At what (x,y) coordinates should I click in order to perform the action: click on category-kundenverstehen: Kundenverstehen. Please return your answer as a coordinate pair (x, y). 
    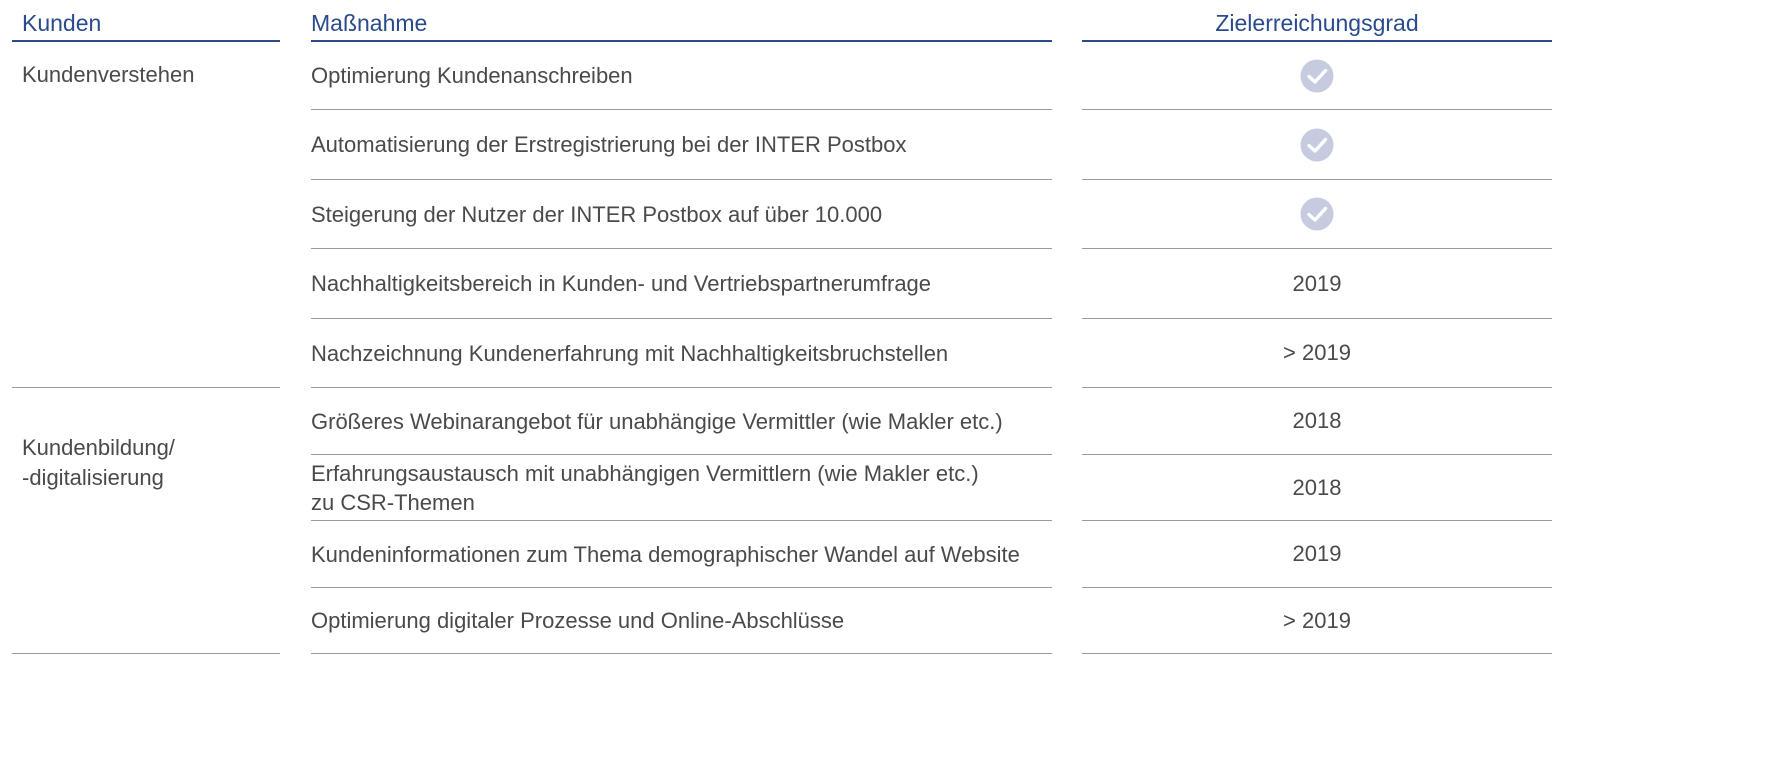
    Looking at the image, I should click on (146, 75).